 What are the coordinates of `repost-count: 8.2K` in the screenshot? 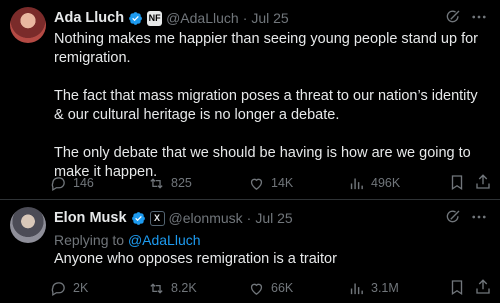 It's located at (184, 288).